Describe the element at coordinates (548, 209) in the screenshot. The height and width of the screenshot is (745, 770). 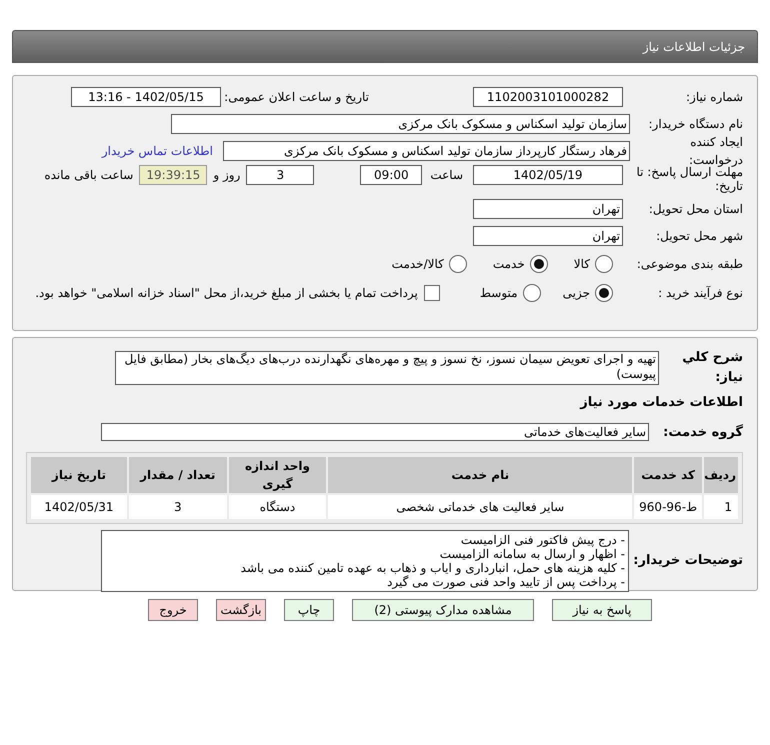
I see `province-field: تهران` at that location.